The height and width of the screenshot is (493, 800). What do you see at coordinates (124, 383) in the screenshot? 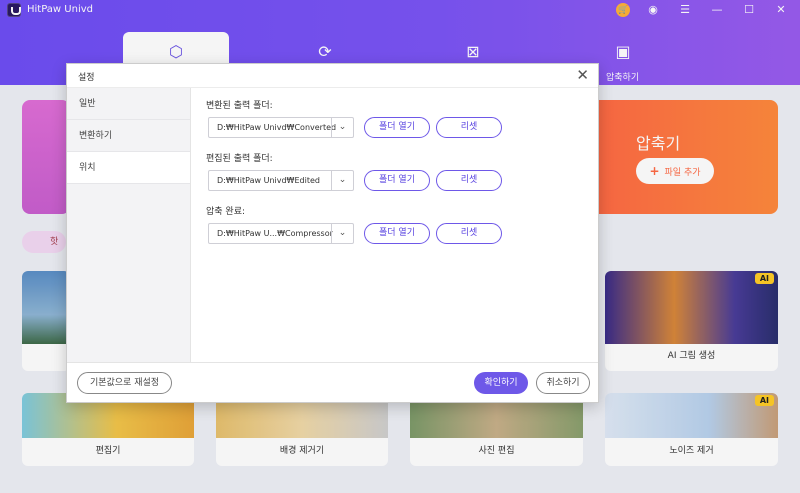
I see `reset-defaults-button: 기본값으로 재설정` at bounding box center [124, 383].